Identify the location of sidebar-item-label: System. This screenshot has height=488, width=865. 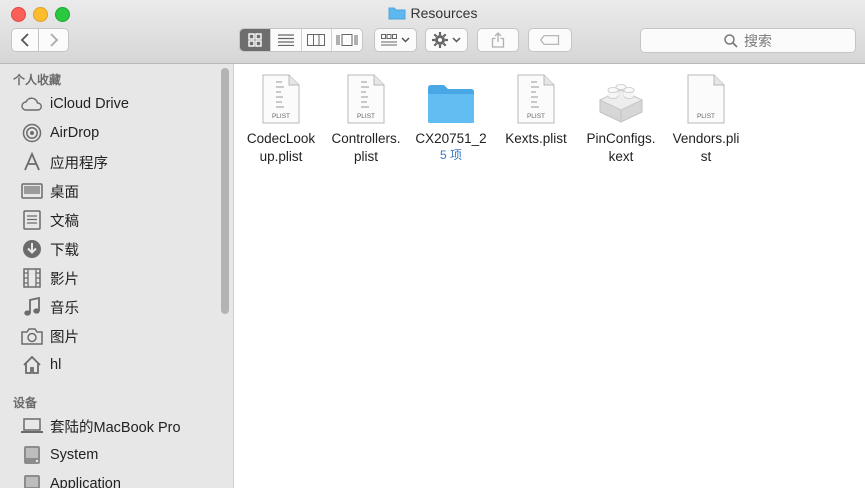
(74, 455).